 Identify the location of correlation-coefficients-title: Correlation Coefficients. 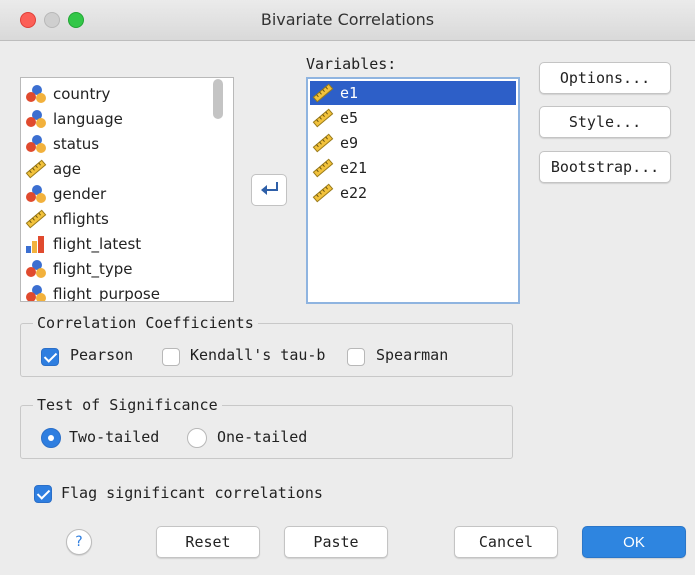
(145, 323).